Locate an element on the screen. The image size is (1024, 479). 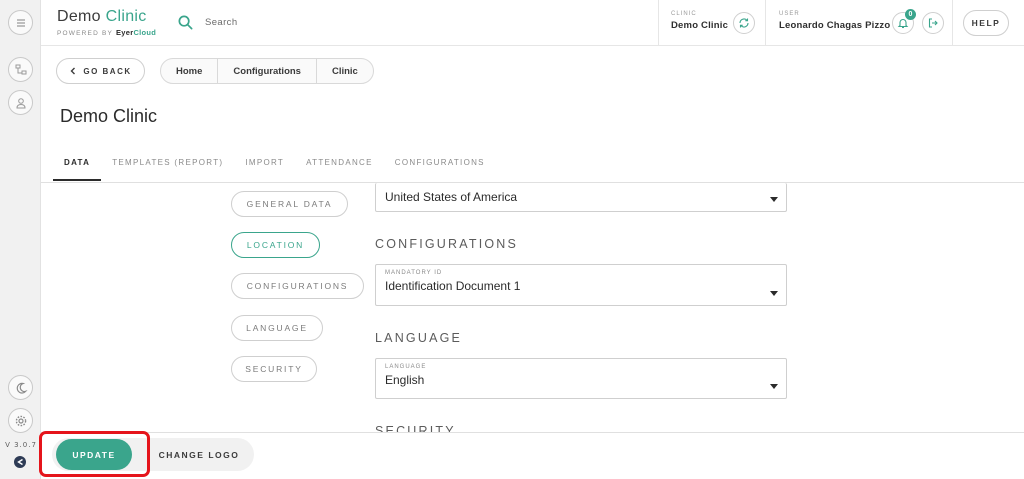
user-label: USER is located at coordinates (789, 14).